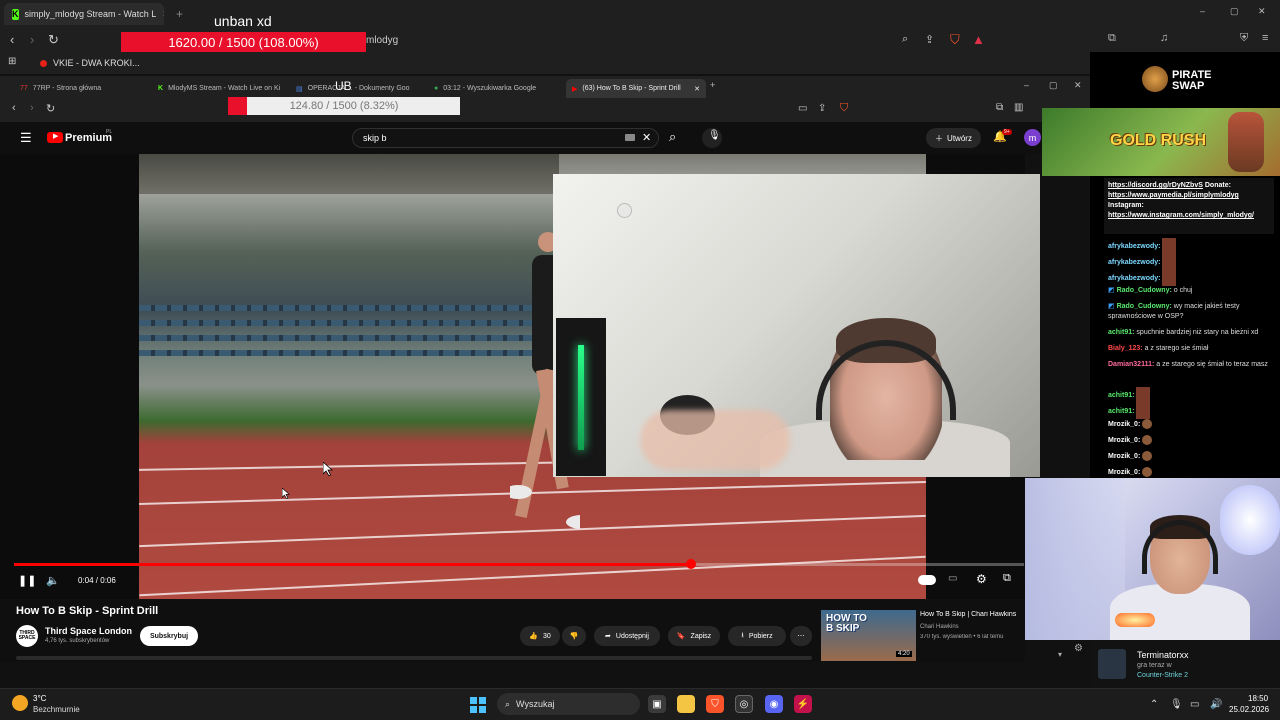 This screenshot has height=720, width=1280. Describe the element at coordinates (1189, 196) in the screenshot. I see `donate-link: https://www.paymedia.pl/simplymlodyg` at that location.